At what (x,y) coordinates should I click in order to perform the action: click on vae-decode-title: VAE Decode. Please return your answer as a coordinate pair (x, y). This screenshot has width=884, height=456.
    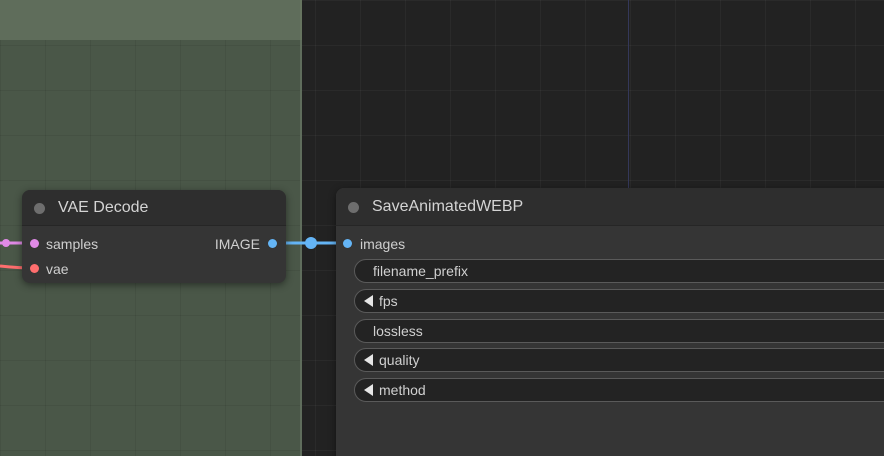
    Looking at the image, I should click on (103, 207).